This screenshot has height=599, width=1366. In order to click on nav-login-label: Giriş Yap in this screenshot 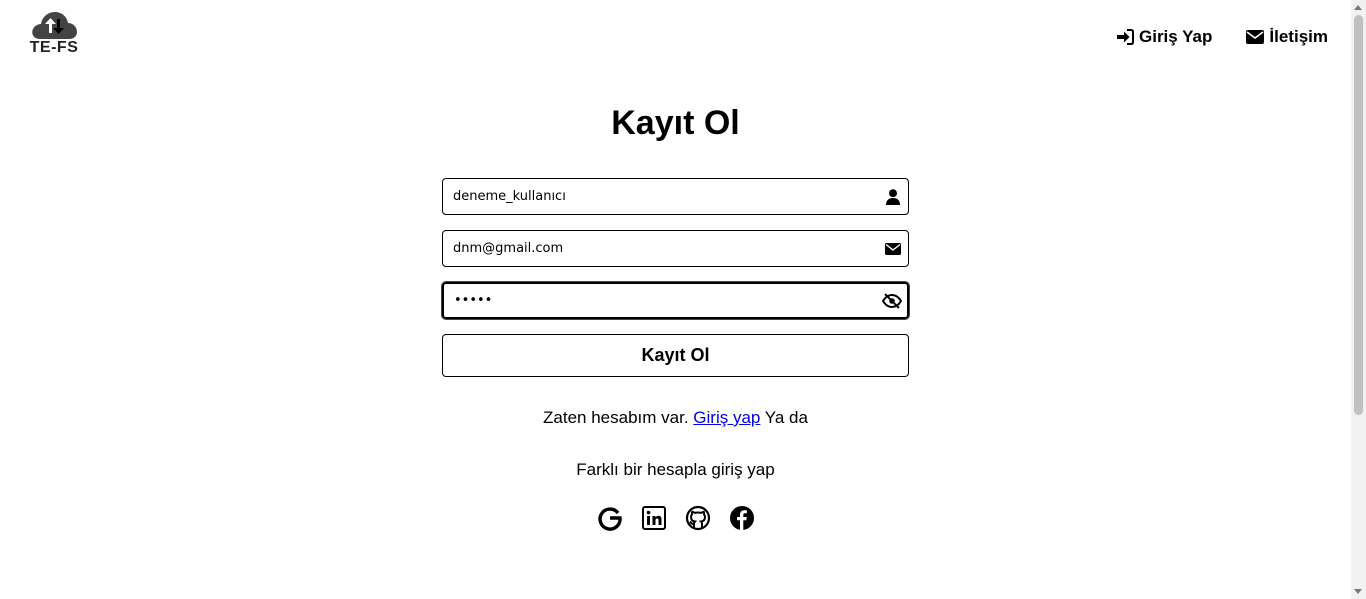, I will do `click(1176, 36)`.